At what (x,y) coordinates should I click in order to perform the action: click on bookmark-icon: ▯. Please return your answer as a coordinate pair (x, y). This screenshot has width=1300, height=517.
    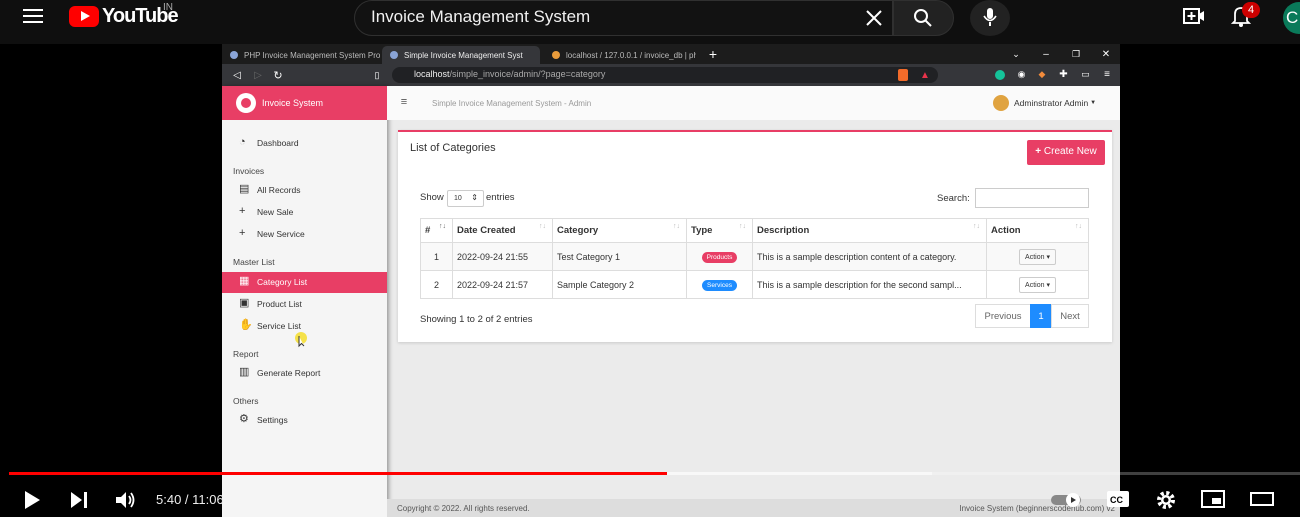
    Looking at the image, I should click on (377, 75).